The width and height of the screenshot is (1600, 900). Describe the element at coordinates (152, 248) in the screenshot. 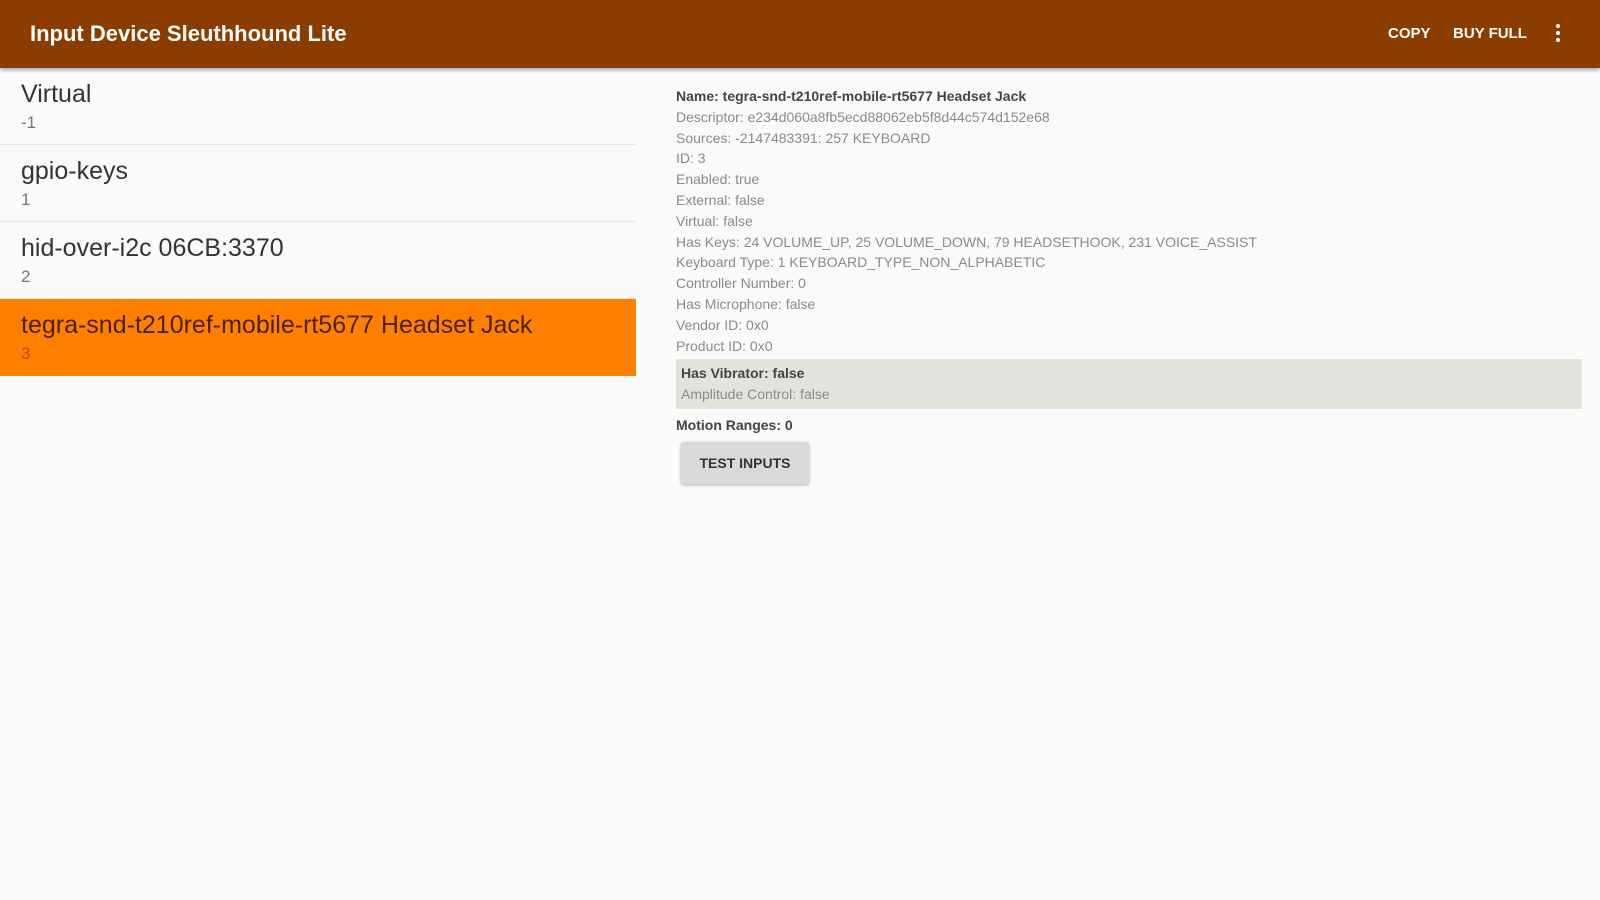

I see `device-name: hid-over-i2c 06CB:3370` at that location.